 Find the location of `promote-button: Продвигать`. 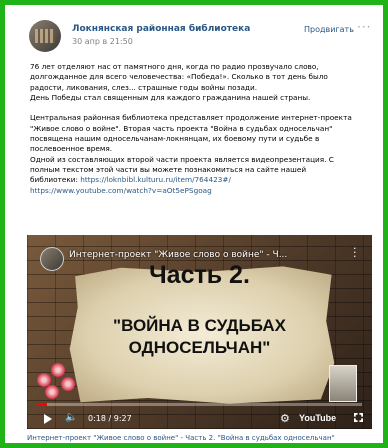

promote-button: Продвигать is located at coordinates (329, 29).